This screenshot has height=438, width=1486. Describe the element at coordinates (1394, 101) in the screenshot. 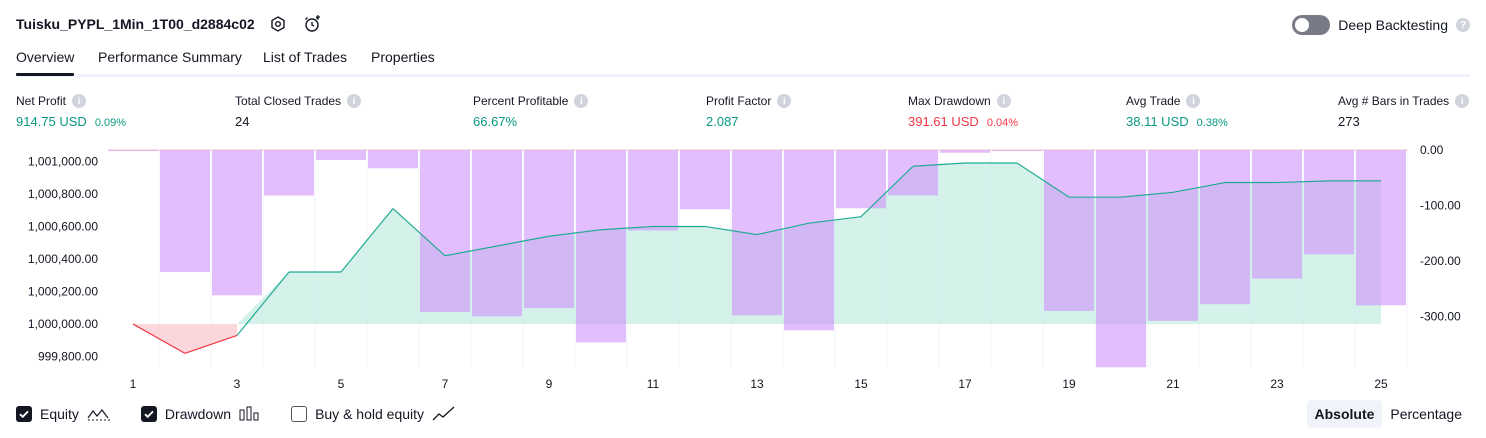

I see `metric-label: Avg # Bars in Trades` at that location.